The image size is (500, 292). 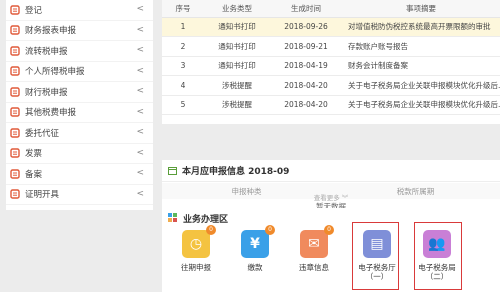 What do you see at coordinates (196, 267) in the screenshot?
I see `tile-label: 往期申报` at bounding box center [196, 267].